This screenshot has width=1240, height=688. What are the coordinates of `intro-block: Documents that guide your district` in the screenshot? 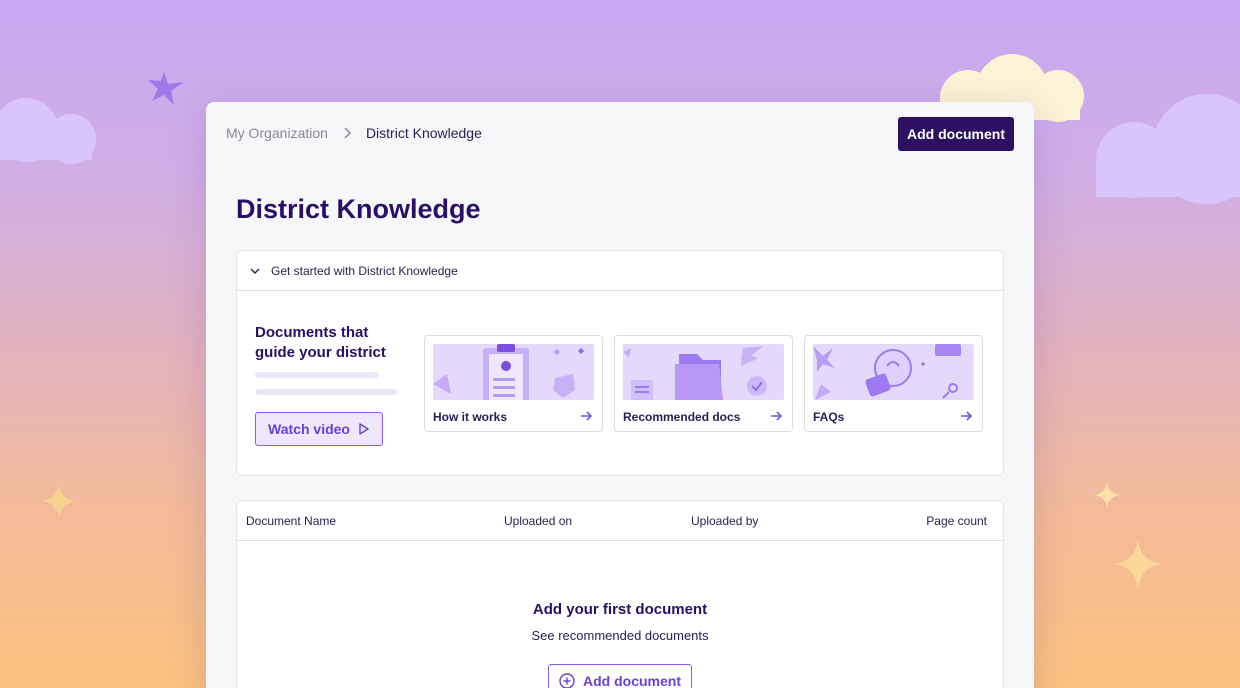 It's located at (330, 343).